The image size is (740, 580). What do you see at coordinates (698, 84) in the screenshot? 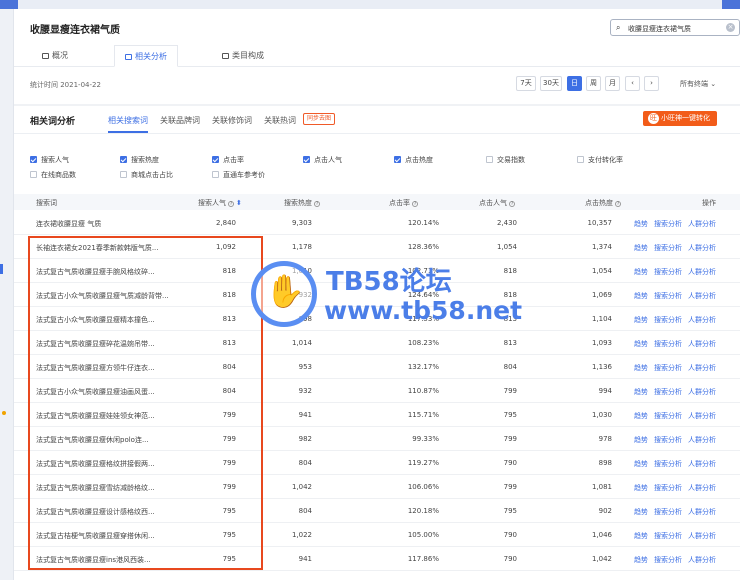
I see `terminal-select: 所有终端 ⌄` at bounding box center [698, 84].